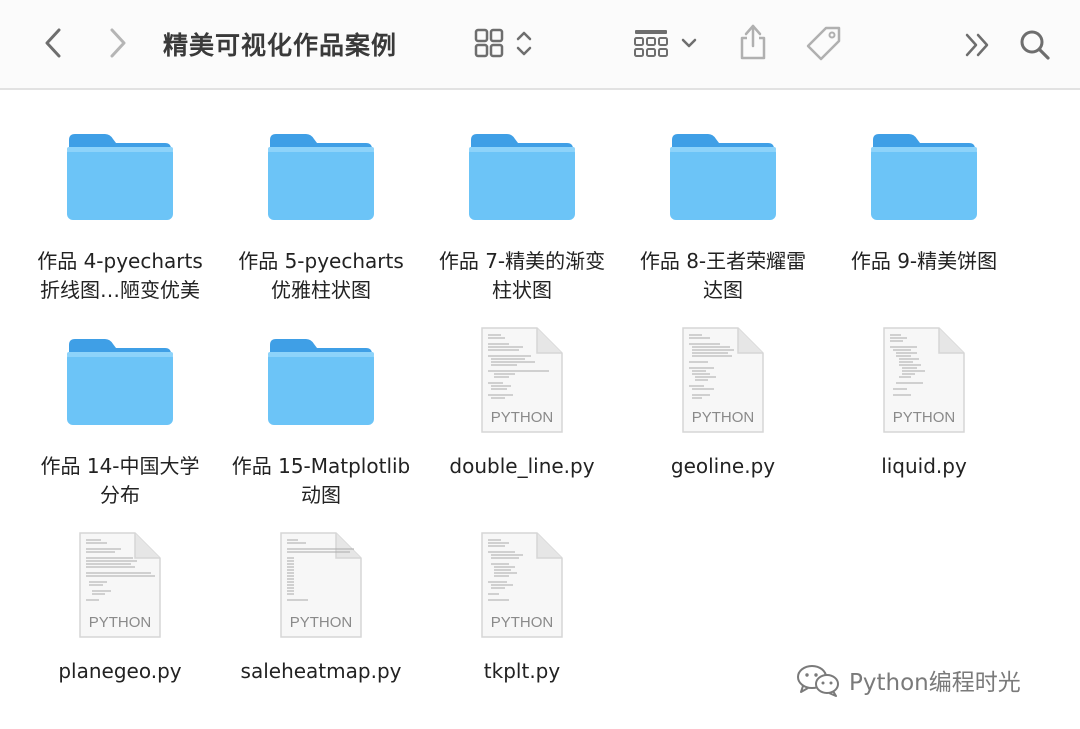 Image resolution: width=1080 pixels, height=729 pixels. I want to click on share-button, so click(753, 42).